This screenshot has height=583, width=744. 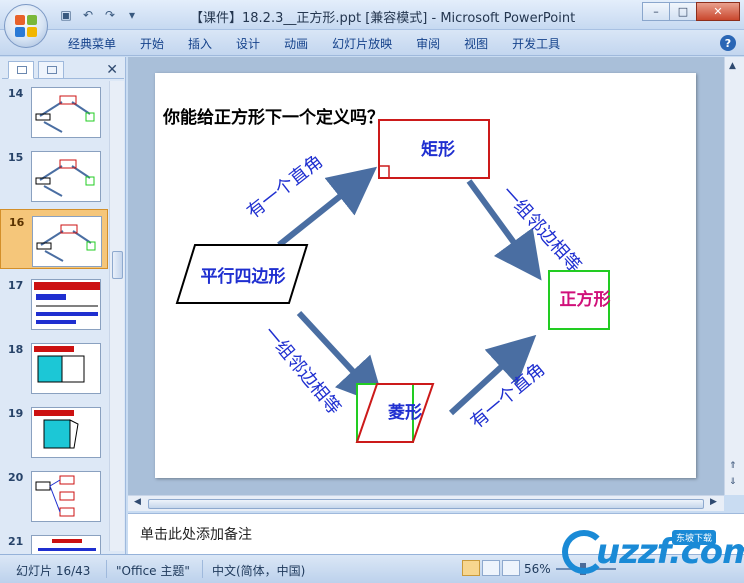 I want to click on site-watermark: uzzf.com 东坡下载, so click(x=653, y=553).